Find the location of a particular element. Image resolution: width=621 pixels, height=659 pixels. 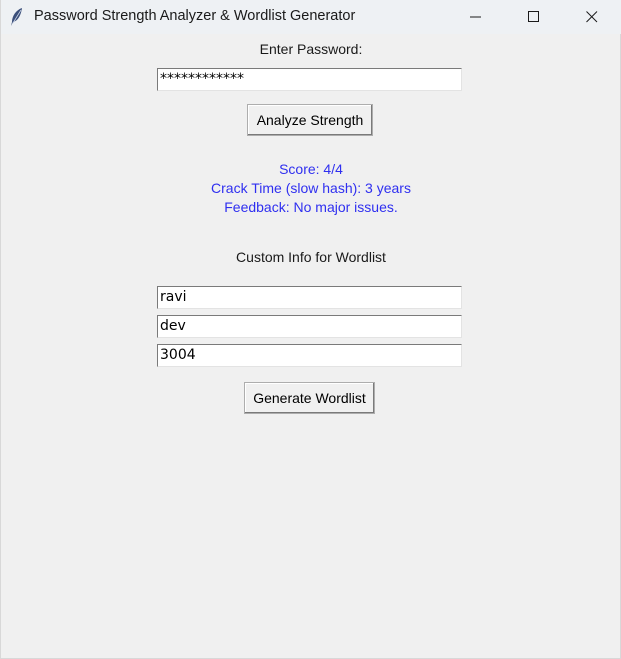

minimize-icon is located at coordinates (475, 17).